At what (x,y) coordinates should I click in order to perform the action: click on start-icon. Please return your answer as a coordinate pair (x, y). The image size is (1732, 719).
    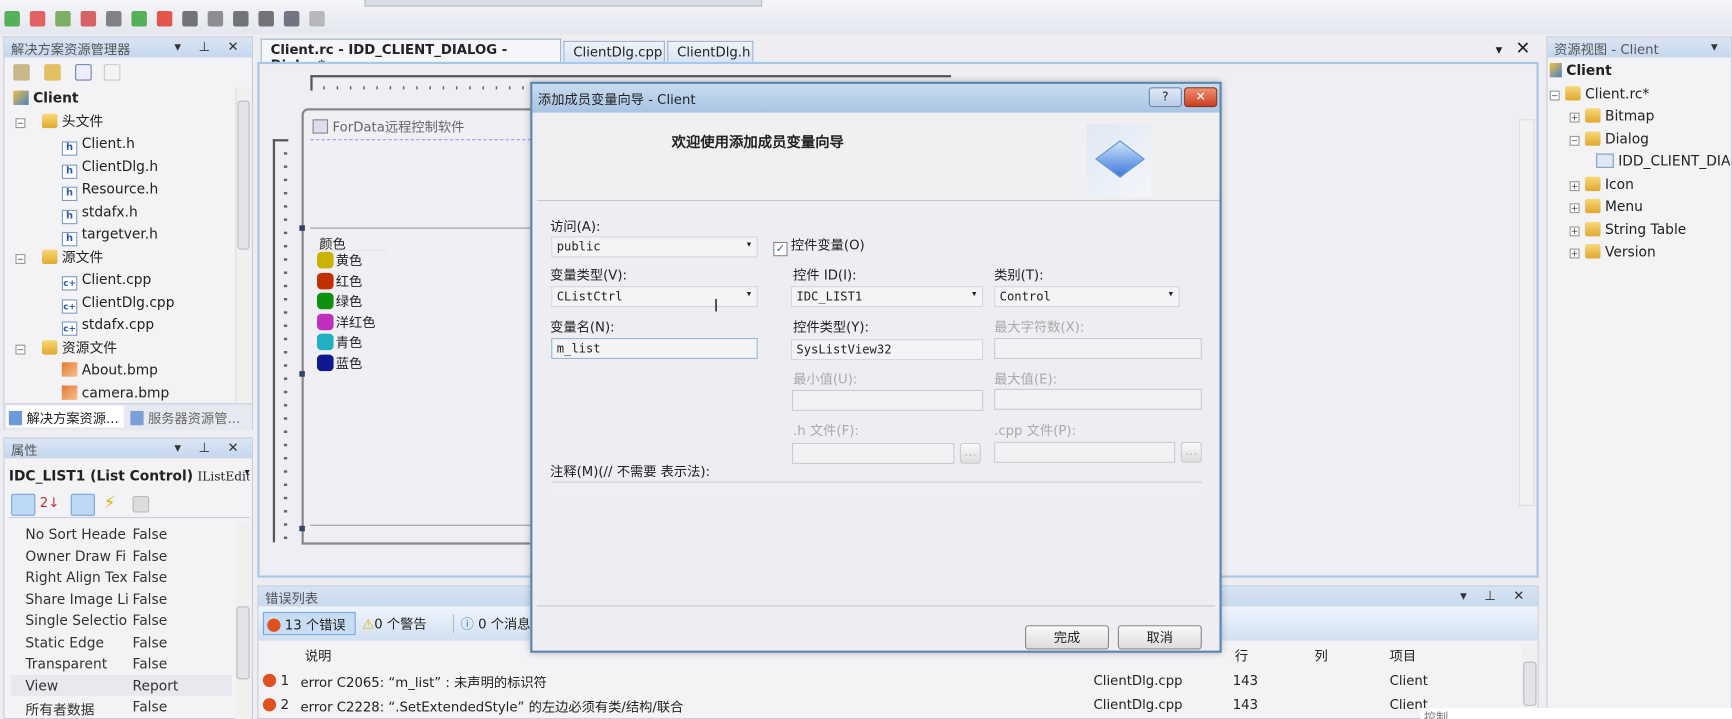
    Looking at the image, I should click on (12, 19).